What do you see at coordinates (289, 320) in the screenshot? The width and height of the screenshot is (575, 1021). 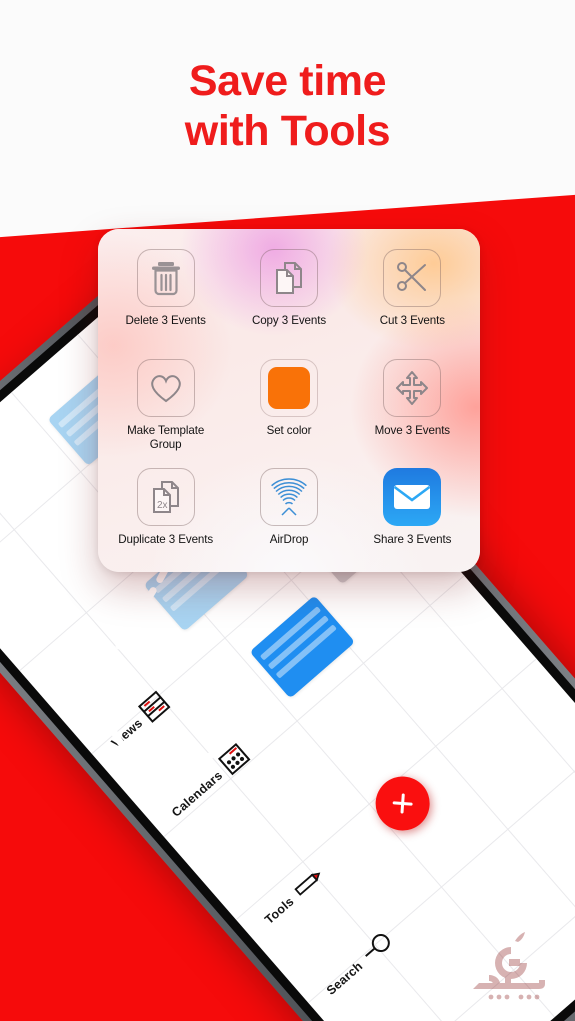 I see `tool-label: Copy 3 Events` at bounding box center [289, 320].